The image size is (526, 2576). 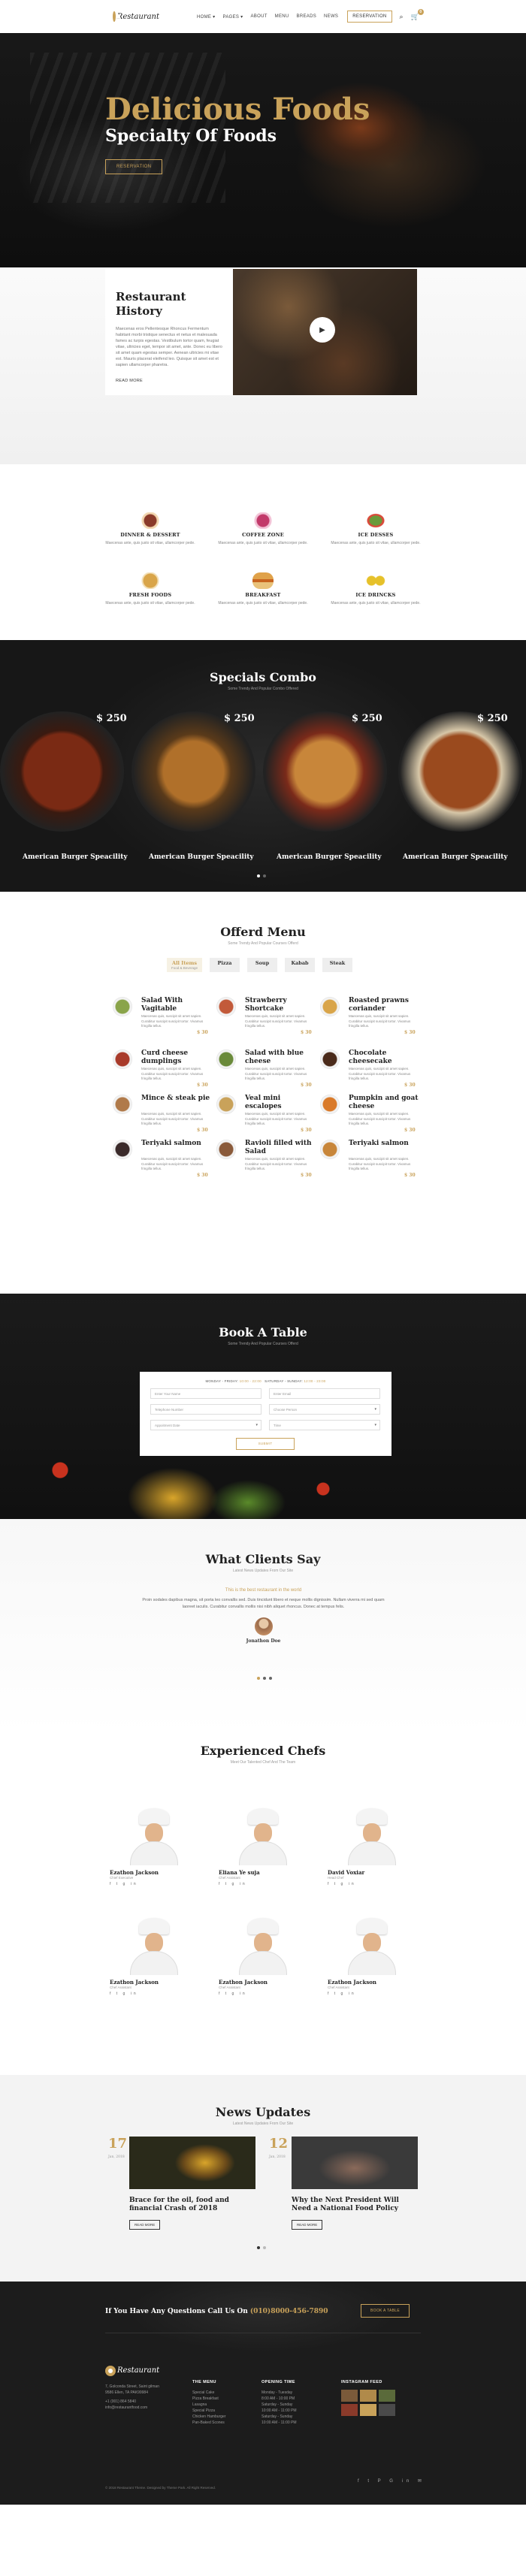 What do you see at coordinates (263, 1762) in the screenshot?
I see `chefs-subtitle: Meet Our Talented Chef And The Team` at bounding box center [263, 1762].